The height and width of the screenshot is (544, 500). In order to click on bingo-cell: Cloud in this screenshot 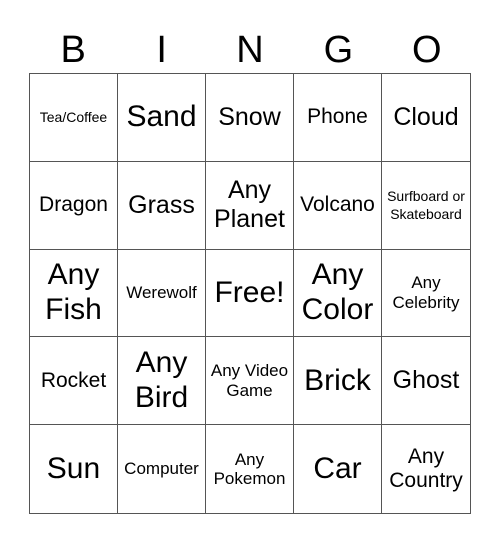, I will do `click(426, 118)`.